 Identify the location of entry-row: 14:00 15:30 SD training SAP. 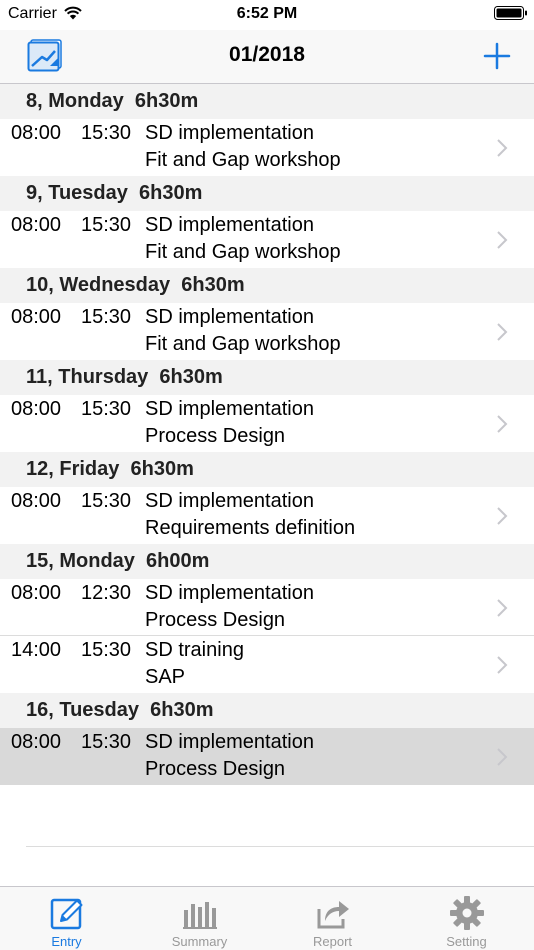
(267, 664).